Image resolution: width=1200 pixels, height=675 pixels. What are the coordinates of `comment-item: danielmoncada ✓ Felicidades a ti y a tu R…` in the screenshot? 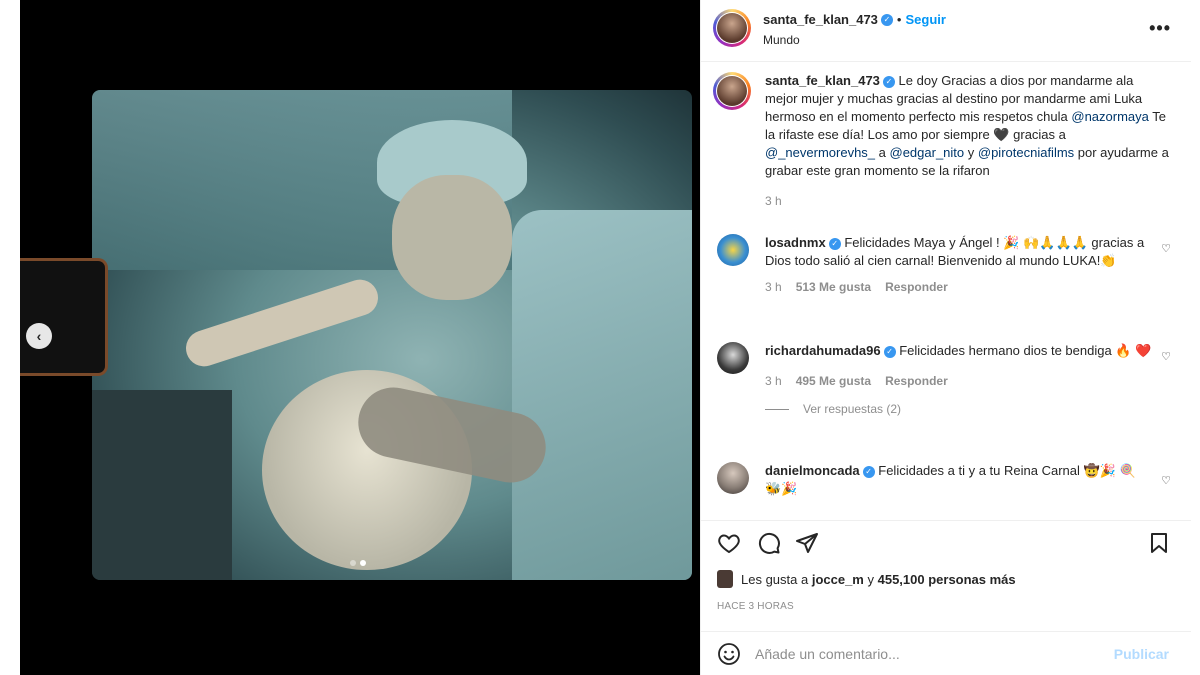 It's located at (947, 480).